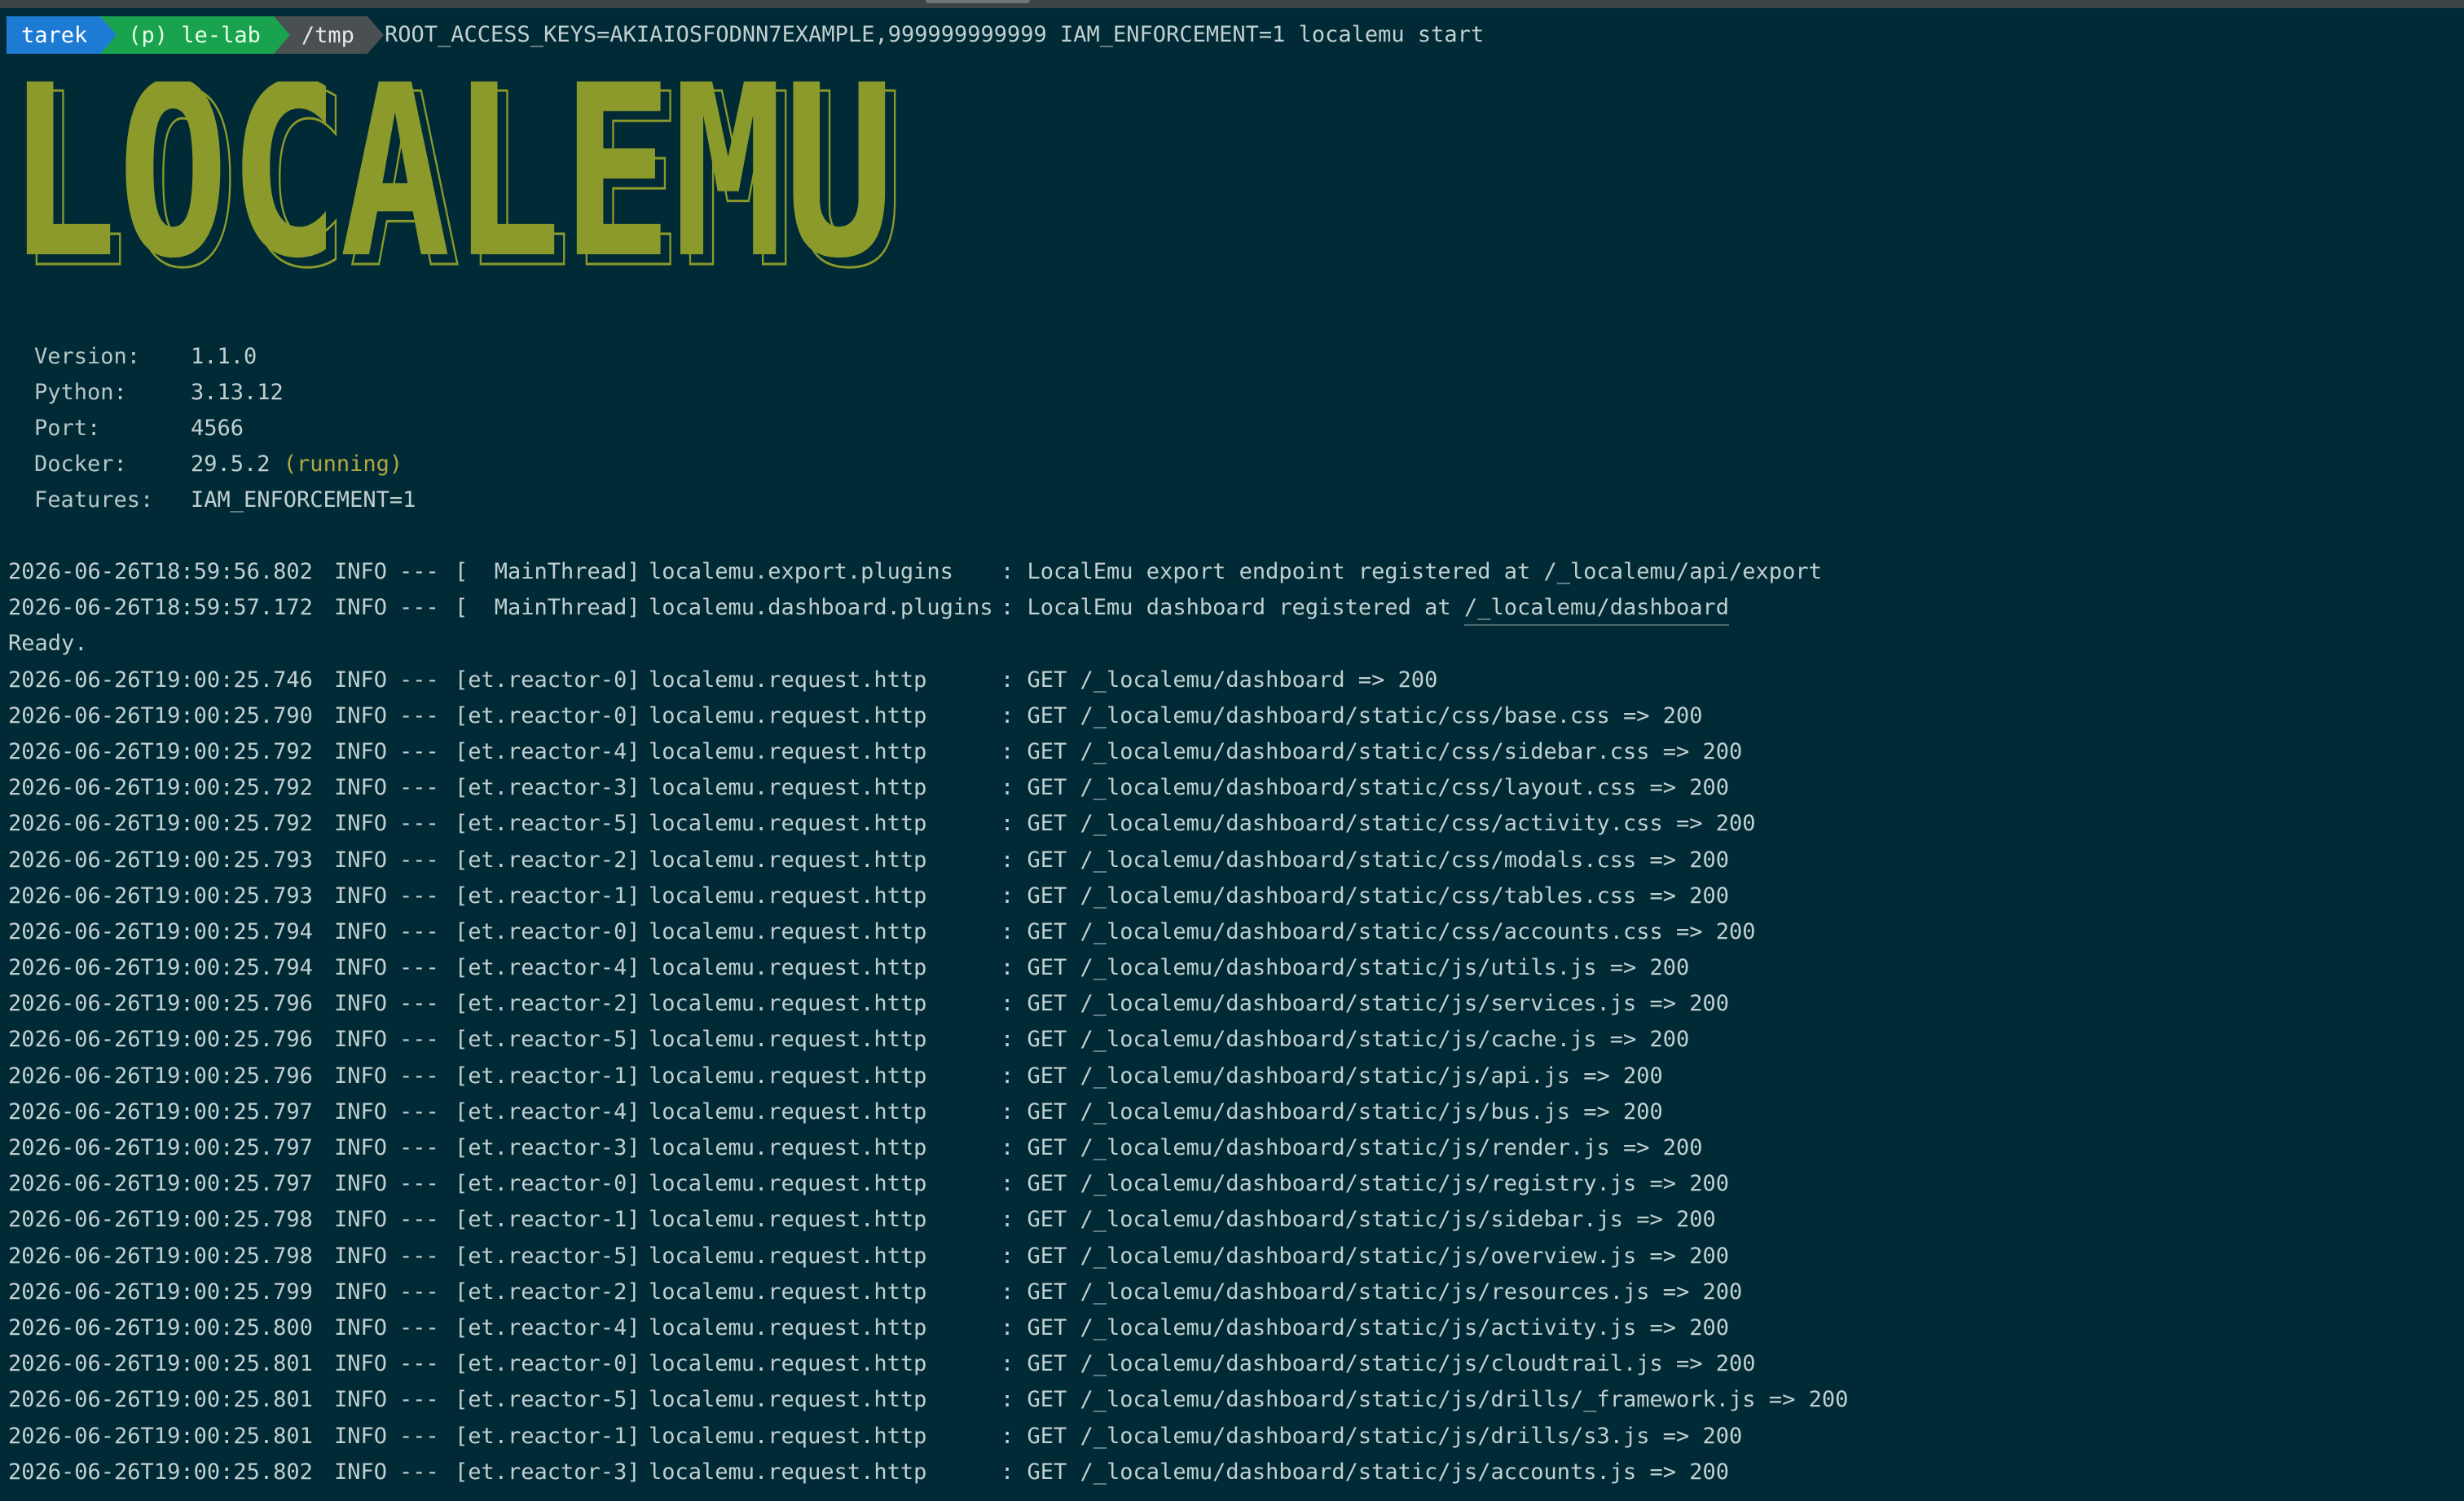 Image resolution: width=2464 pixels, height=1501 pixels. What do you see at coordinates (67, 428) in the screenshot?
I see `info-key: Port:` at bounding box center [67, 428].